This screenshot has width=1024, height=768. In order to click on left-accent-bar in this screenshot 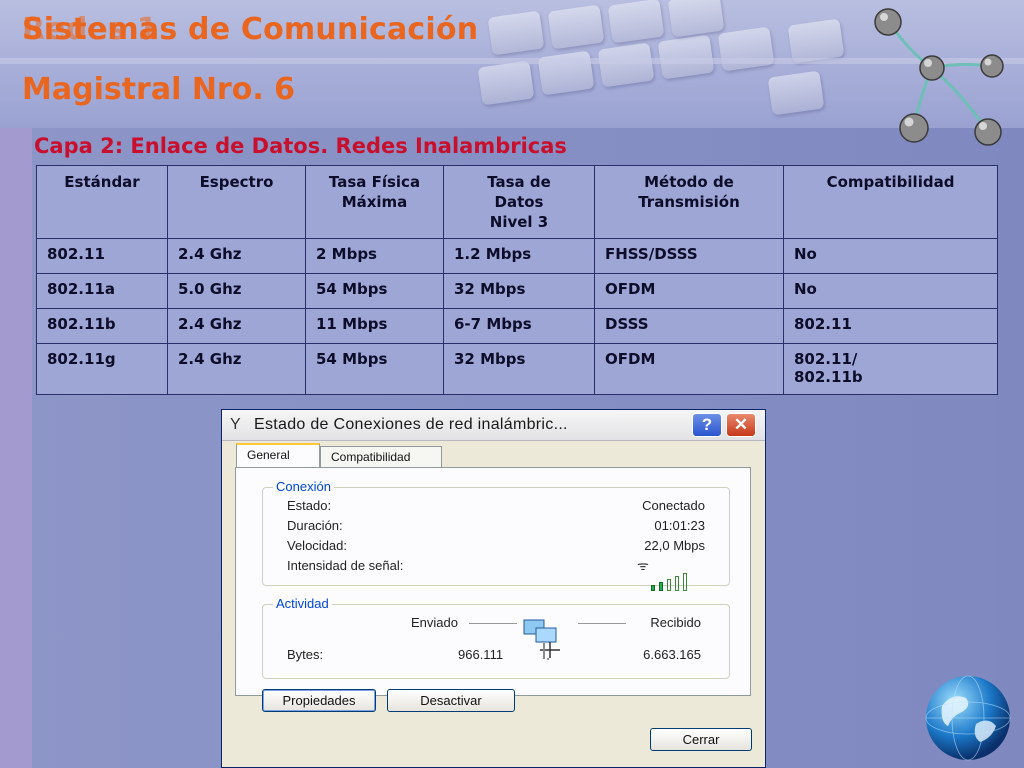, I will do `click(16, 448)`.